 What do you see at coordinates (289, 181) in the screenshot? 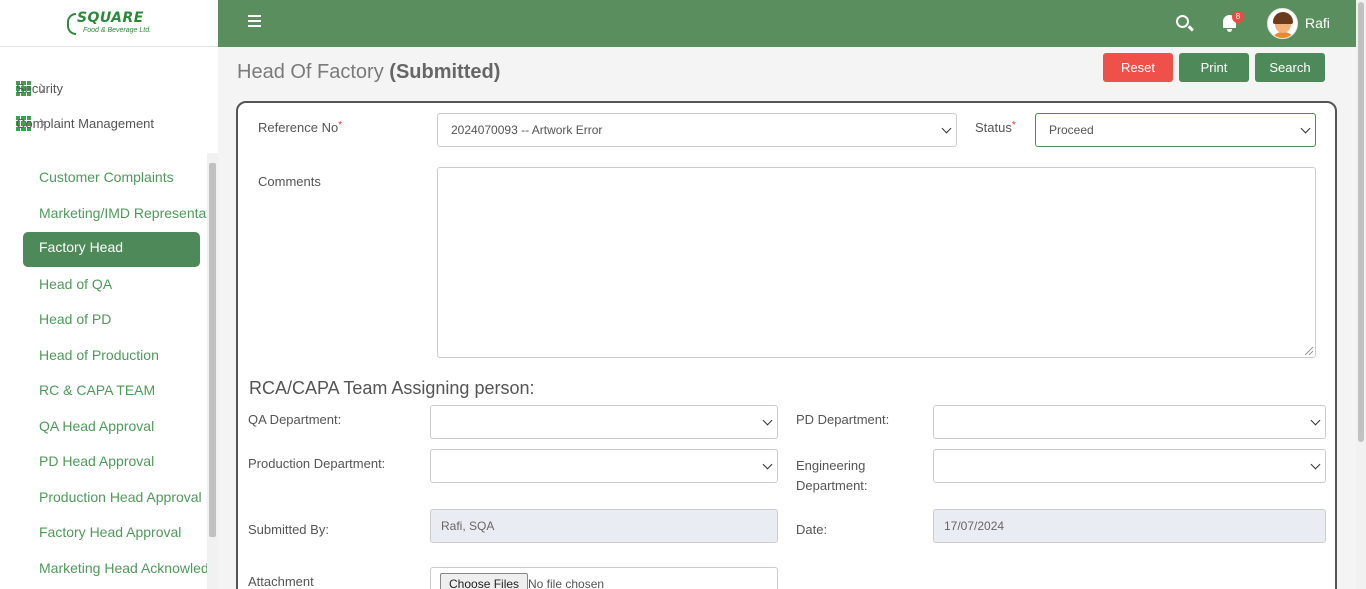
I see `comments-label: Comments` at bounding box center [289, 181].